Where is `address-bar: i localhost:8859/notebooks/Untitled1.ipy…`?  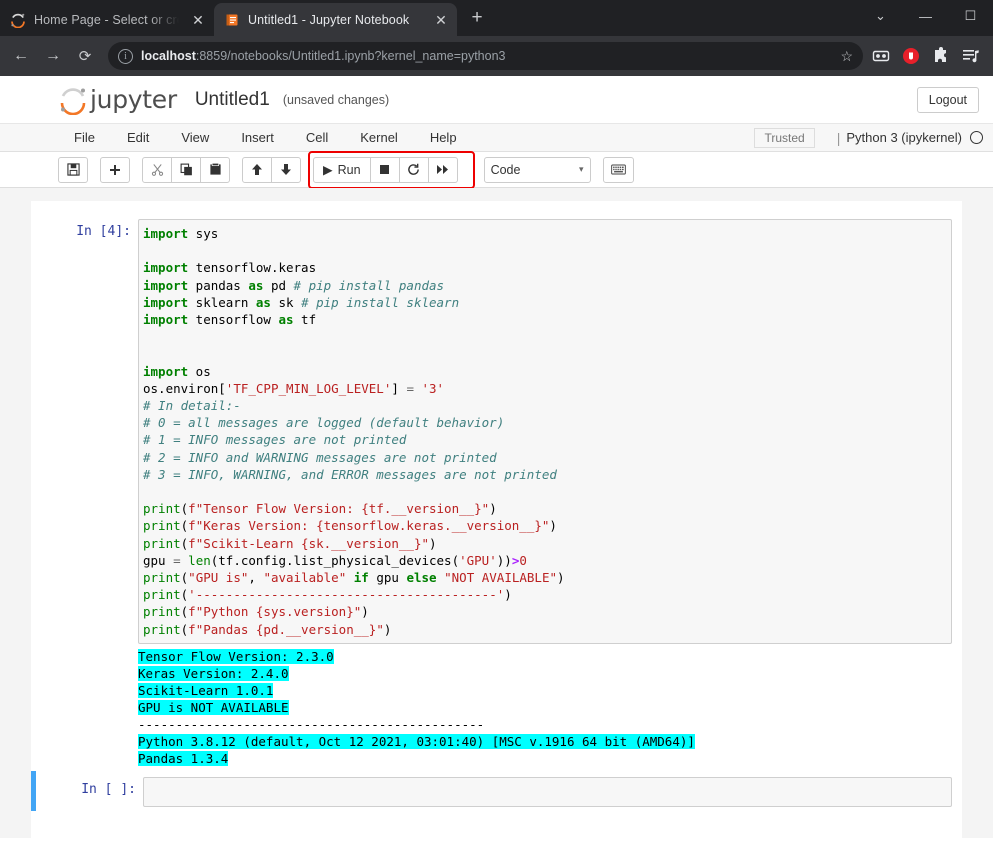
address-bar: i localhost:8859/notebooks/Untitled1.ipy… is located at coordinates (485, 56).